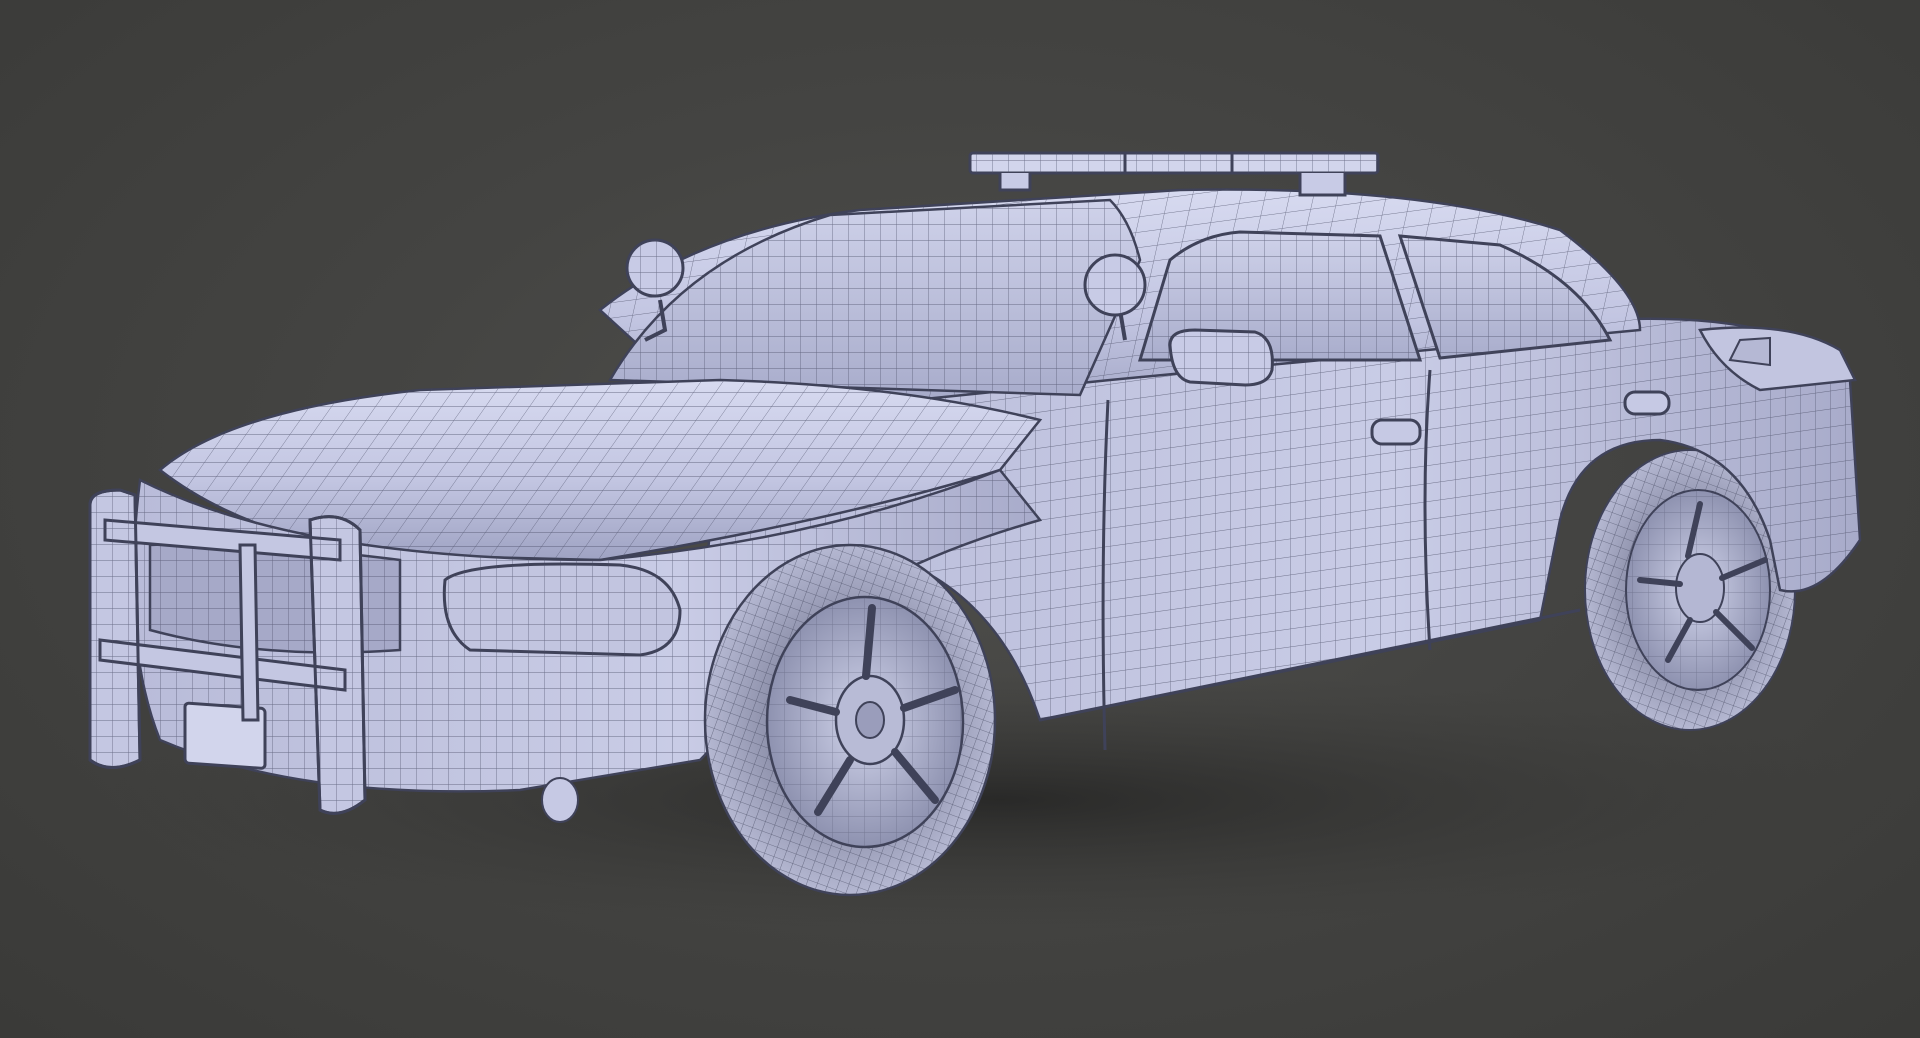 The image size is (1920, 1038). Describe the element at coordinates (560, 800) in the screenshot. I see `fog-light` at that location.